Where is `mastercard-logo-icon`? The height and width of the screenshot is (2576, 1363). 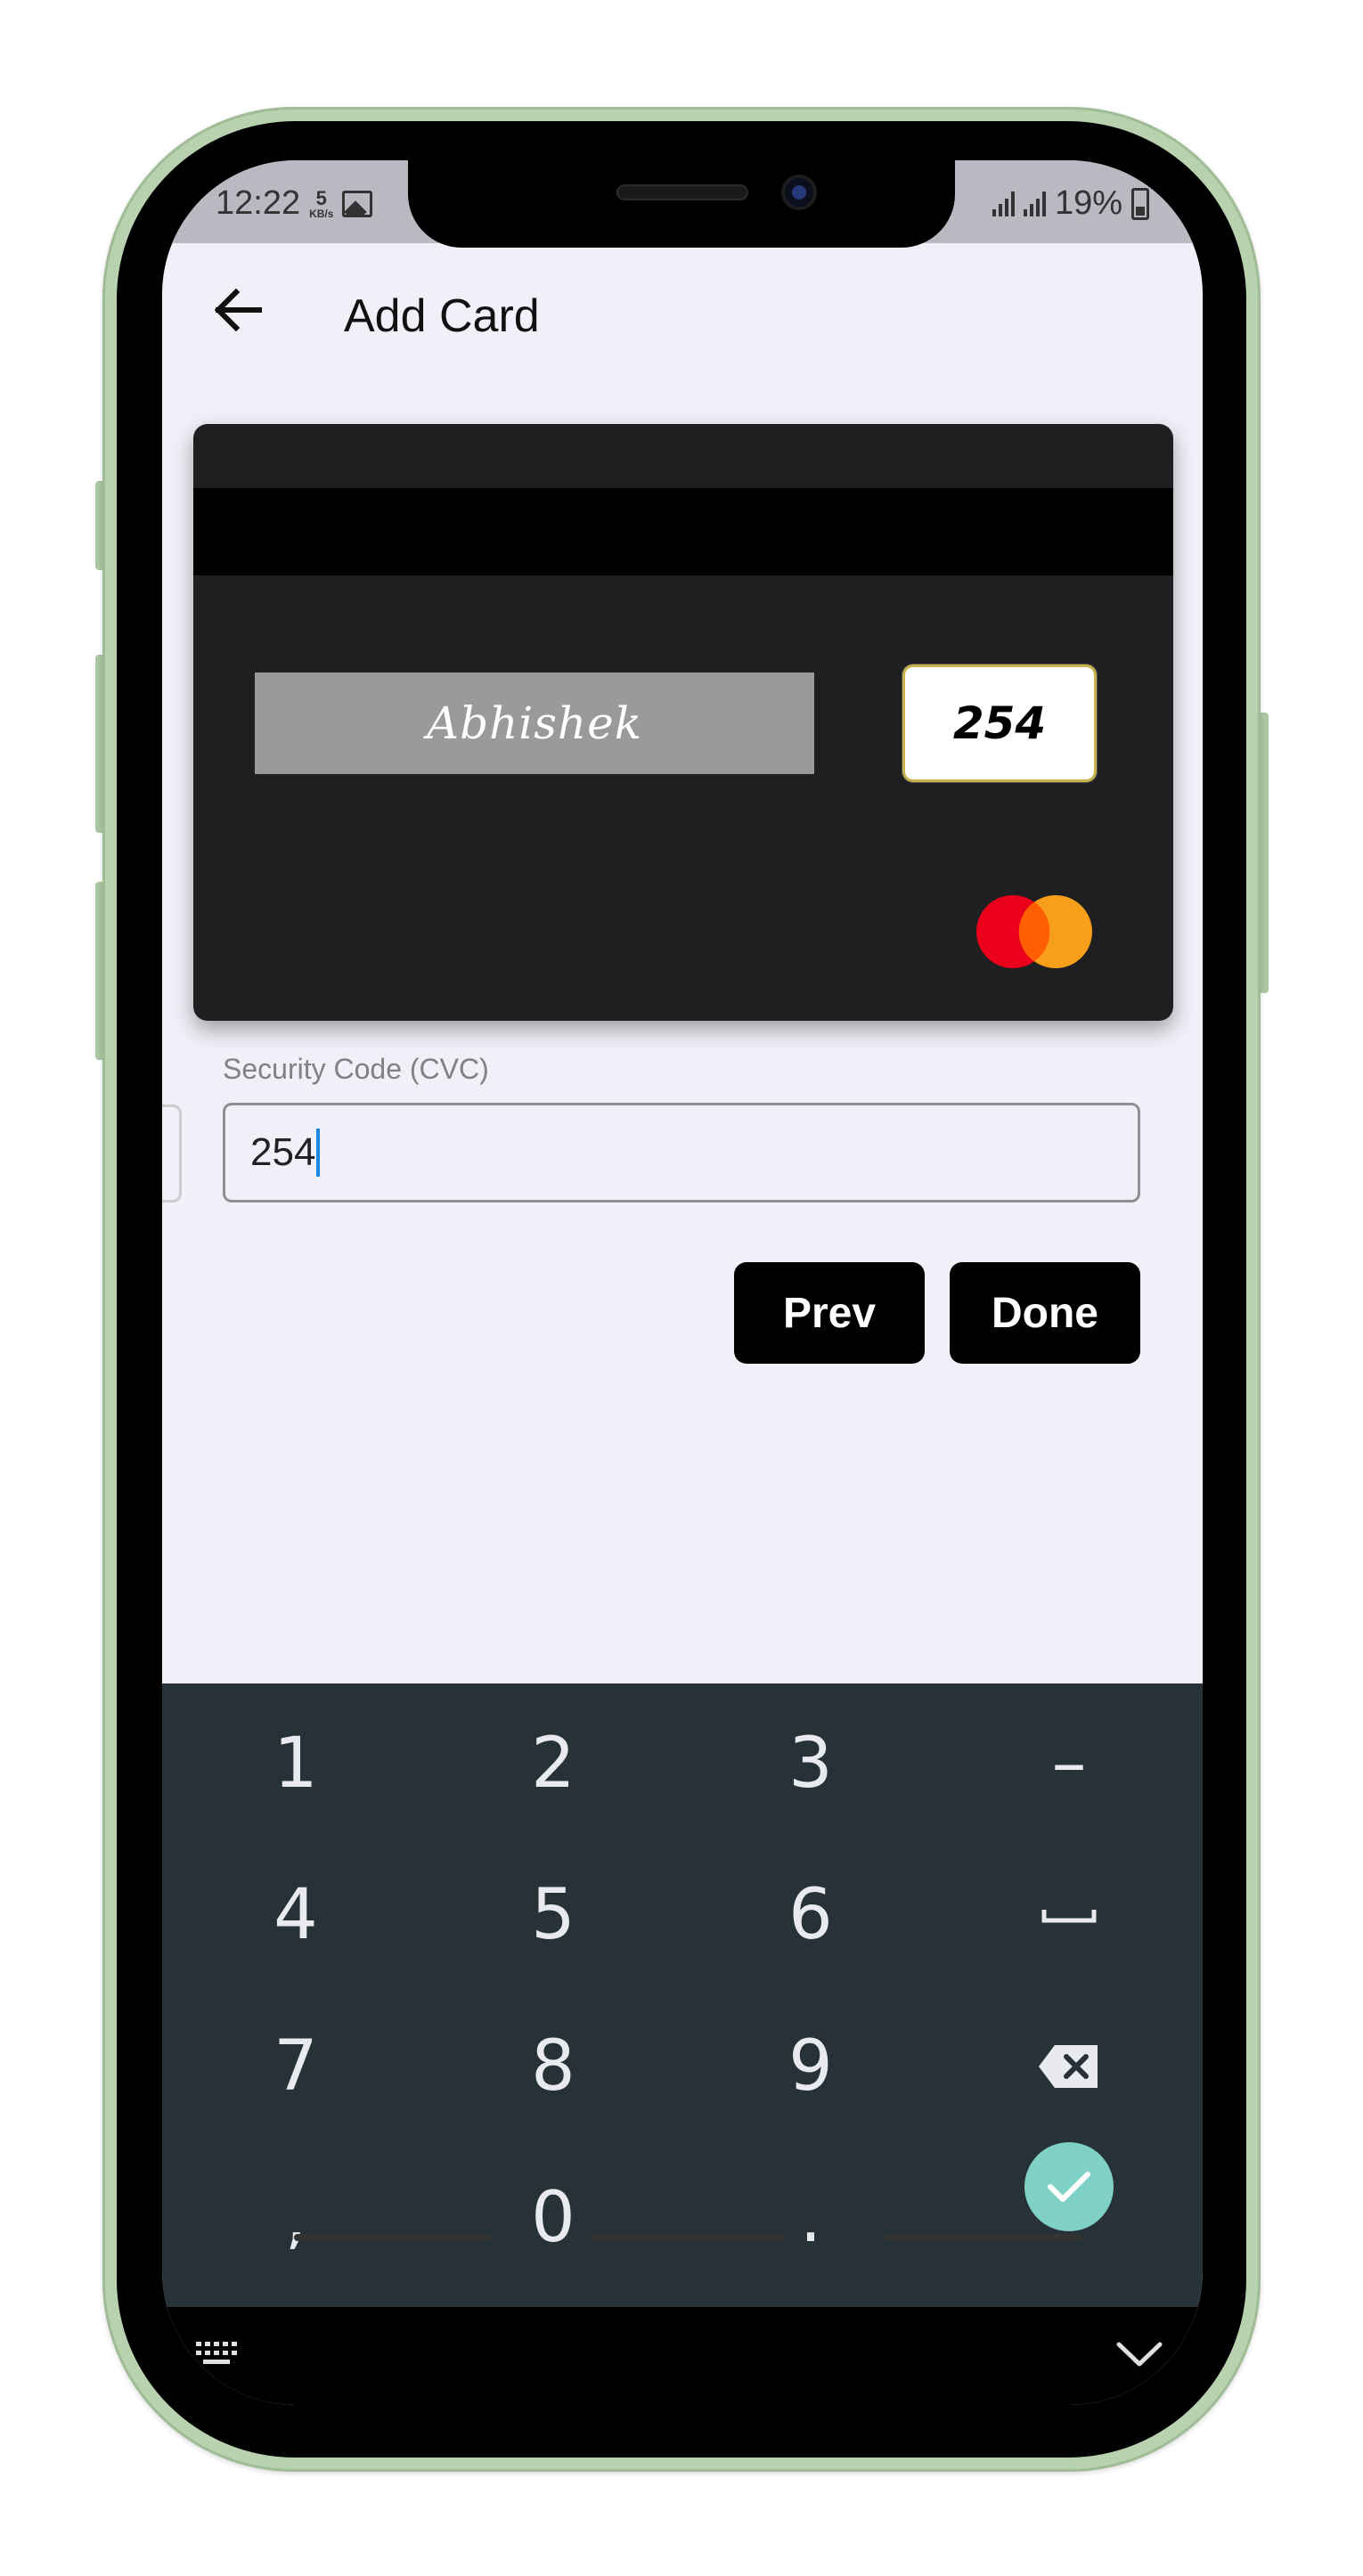
mastercard-logo-icon is located at coordinates (1034, 931).